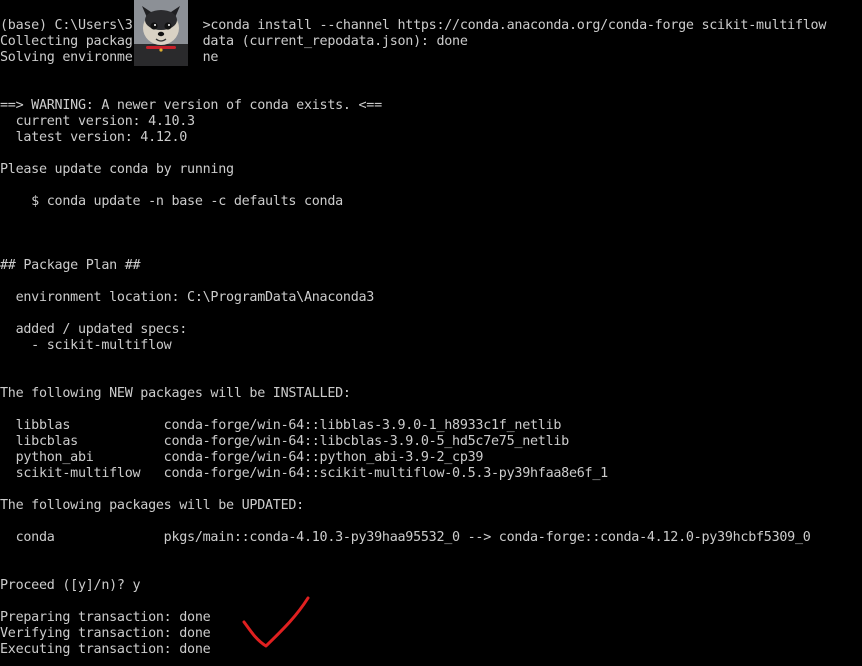 This screenshot has width=862, height=666. I want to click on terminal-line: - scikit-multiflow, so click(86, 345).